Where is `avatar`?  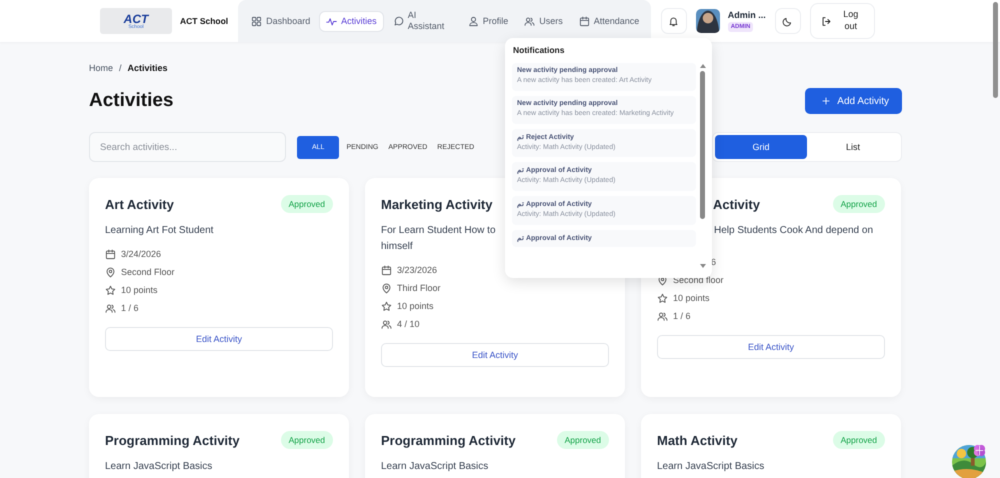
avatar is located at coordinates (708, 21).